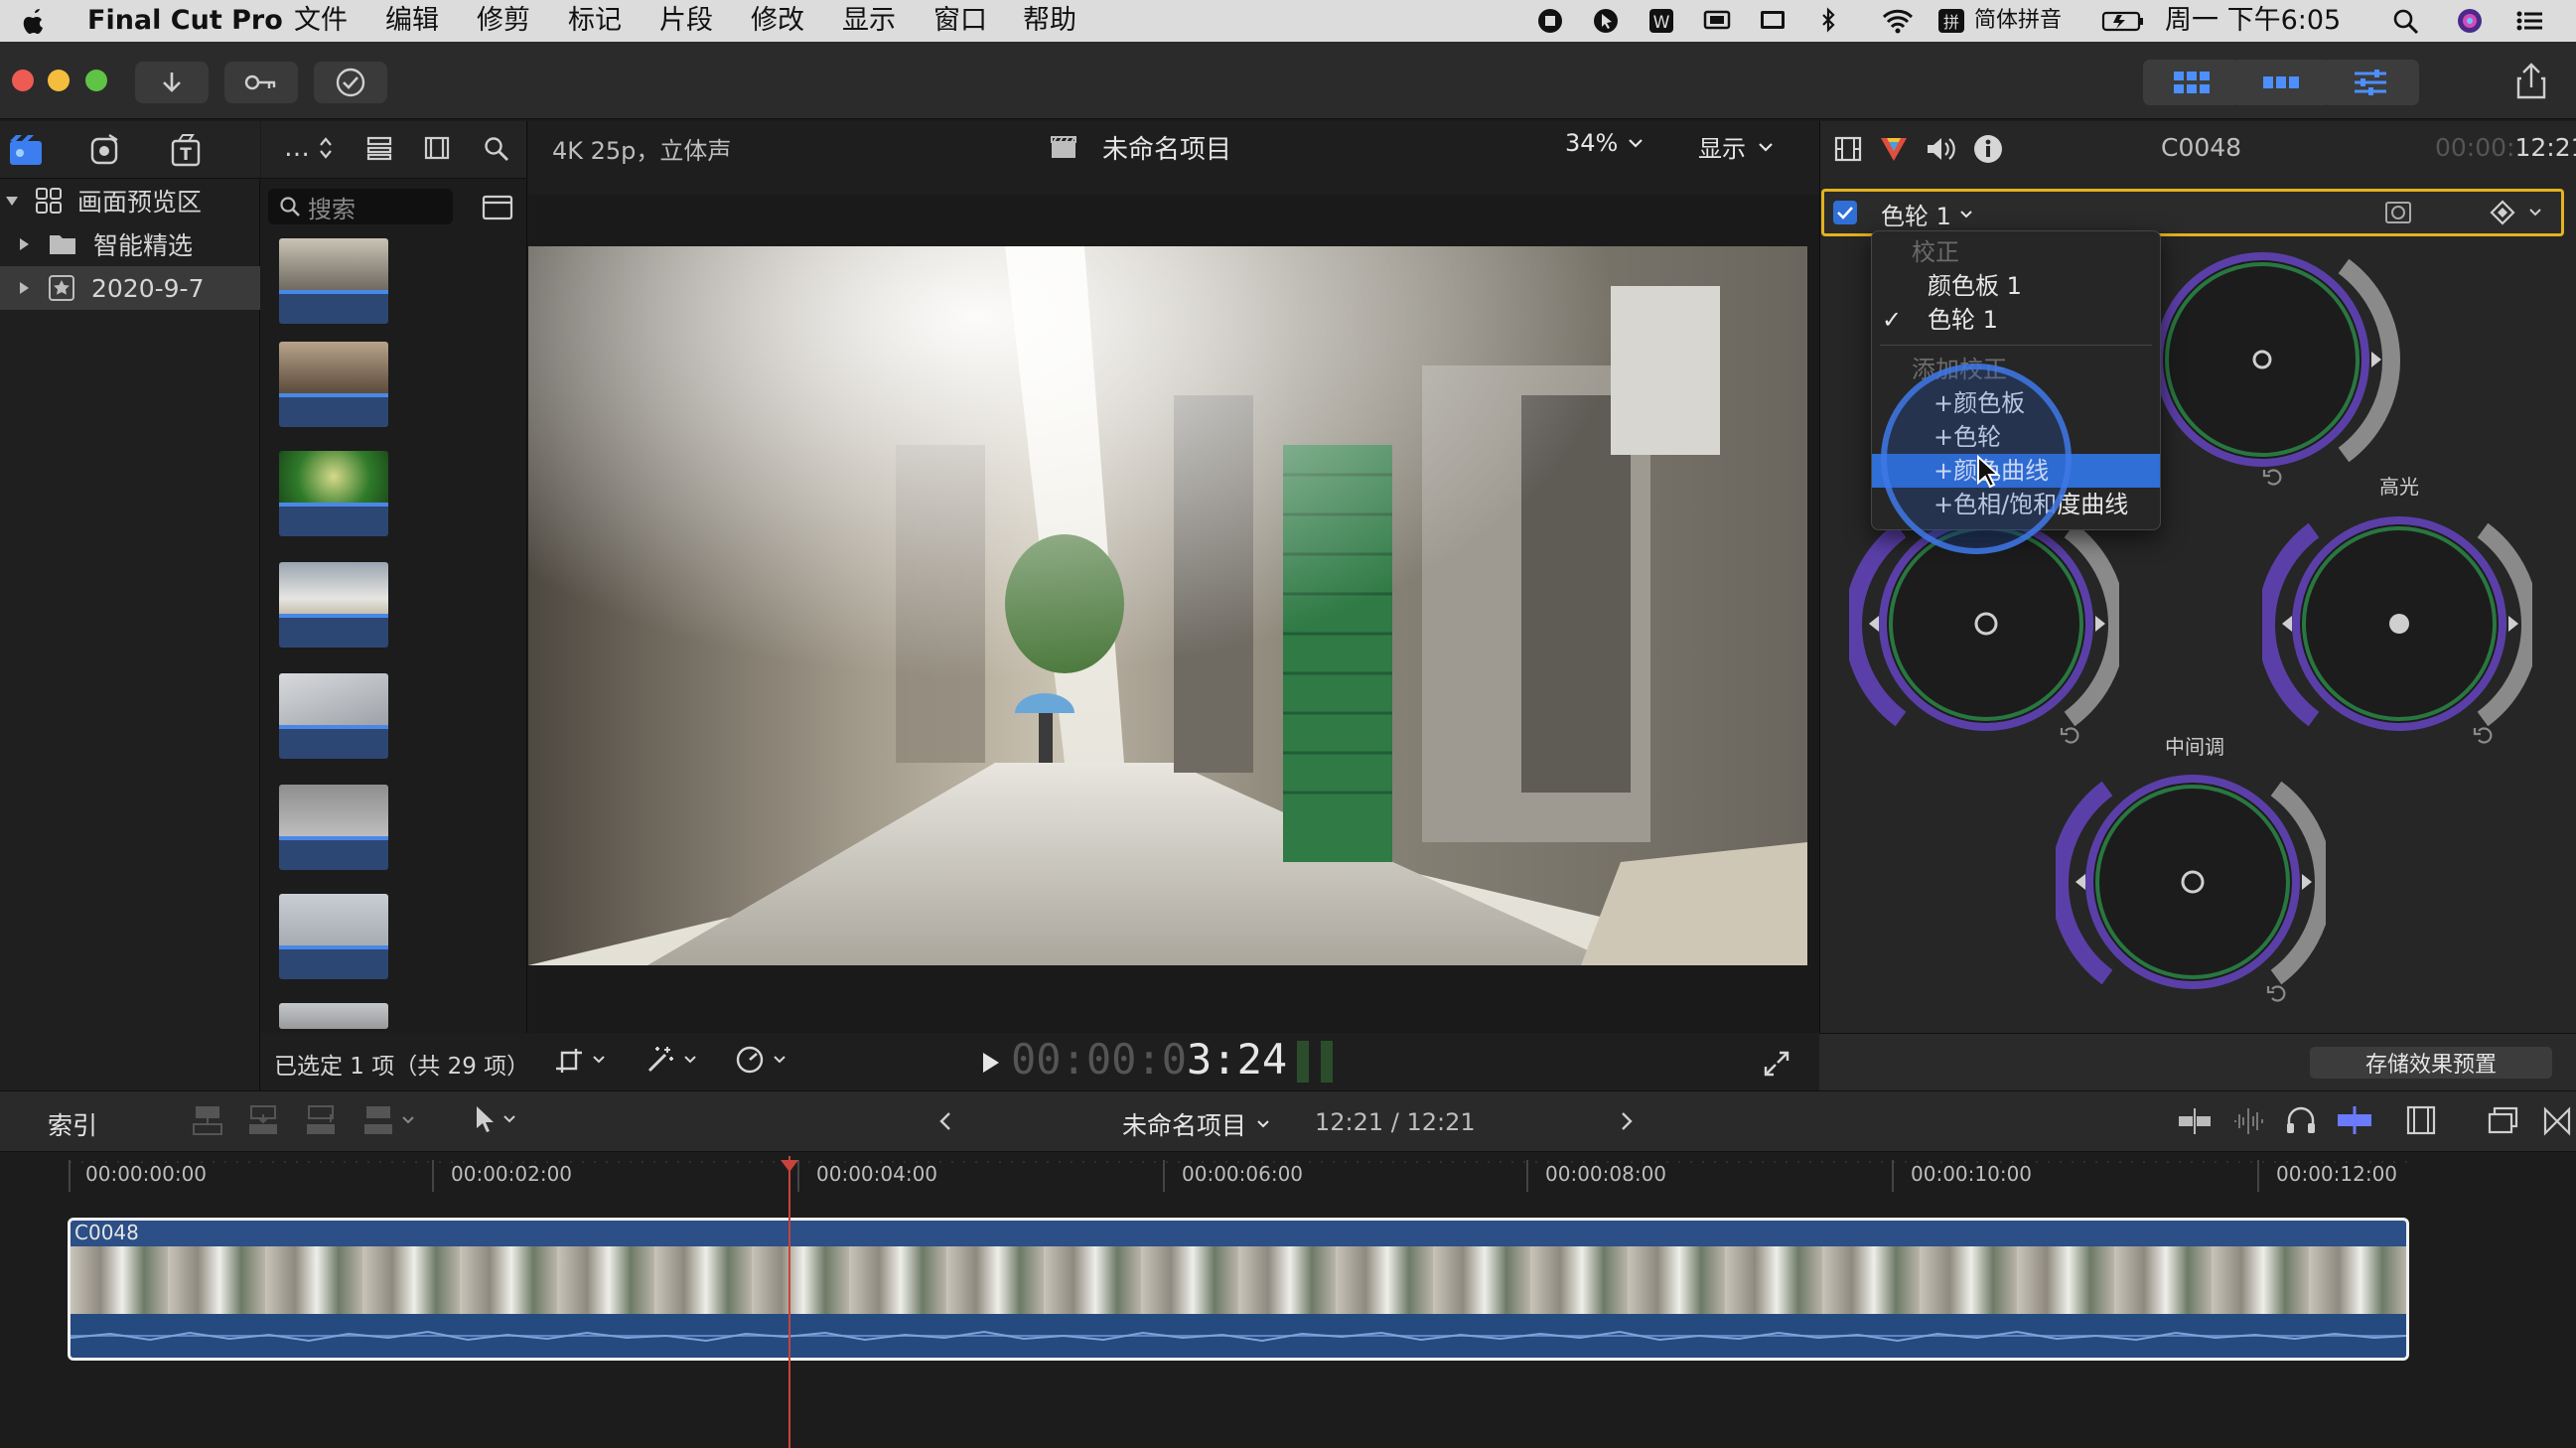 Image resolution: width=2576 pixels, height=1448 pixels. Describe the element at coordinates (595, 21) in the screenshot. I see `menu-mark: 标记` at that location.